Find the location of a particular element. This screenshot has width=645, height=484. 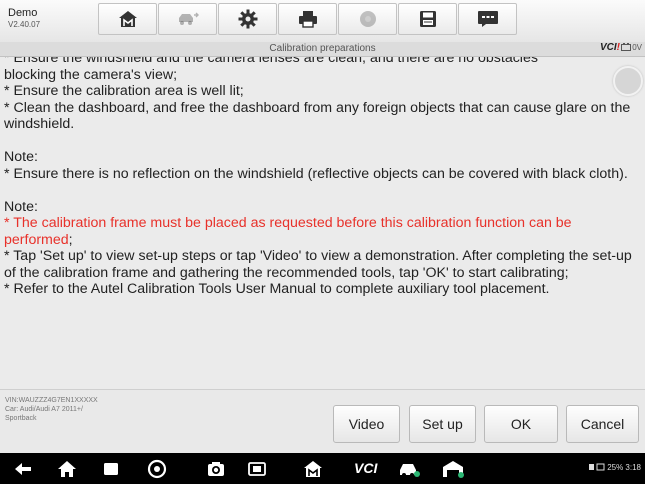

message-icon is located at coordinates (487, 19).